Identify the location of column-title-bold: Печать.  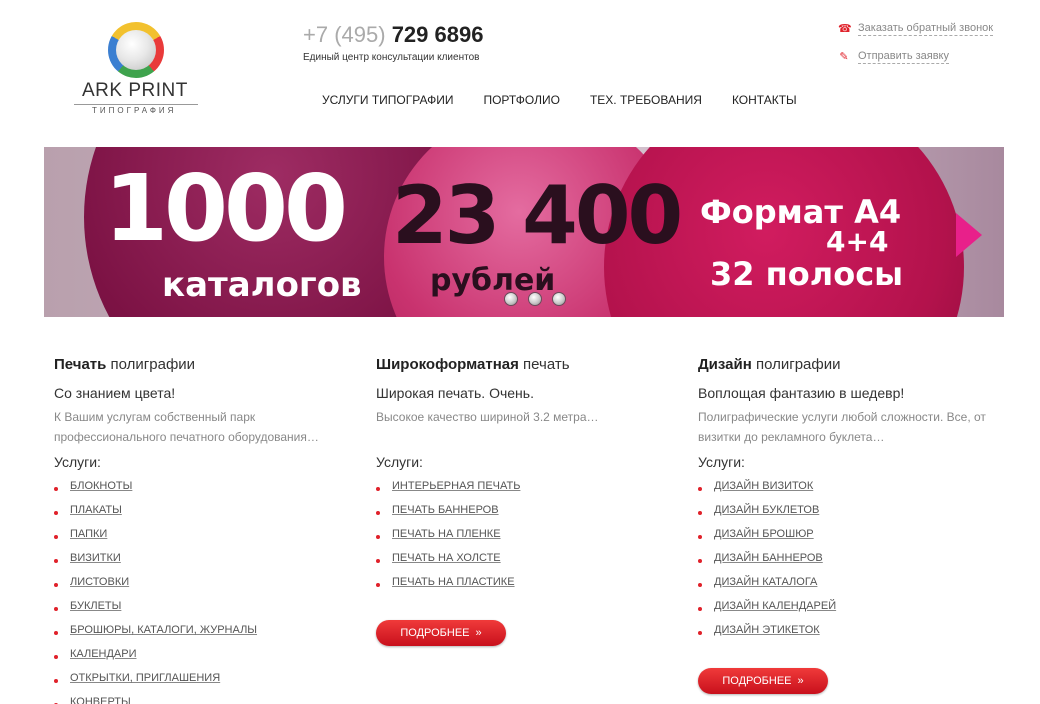
(80, 364).